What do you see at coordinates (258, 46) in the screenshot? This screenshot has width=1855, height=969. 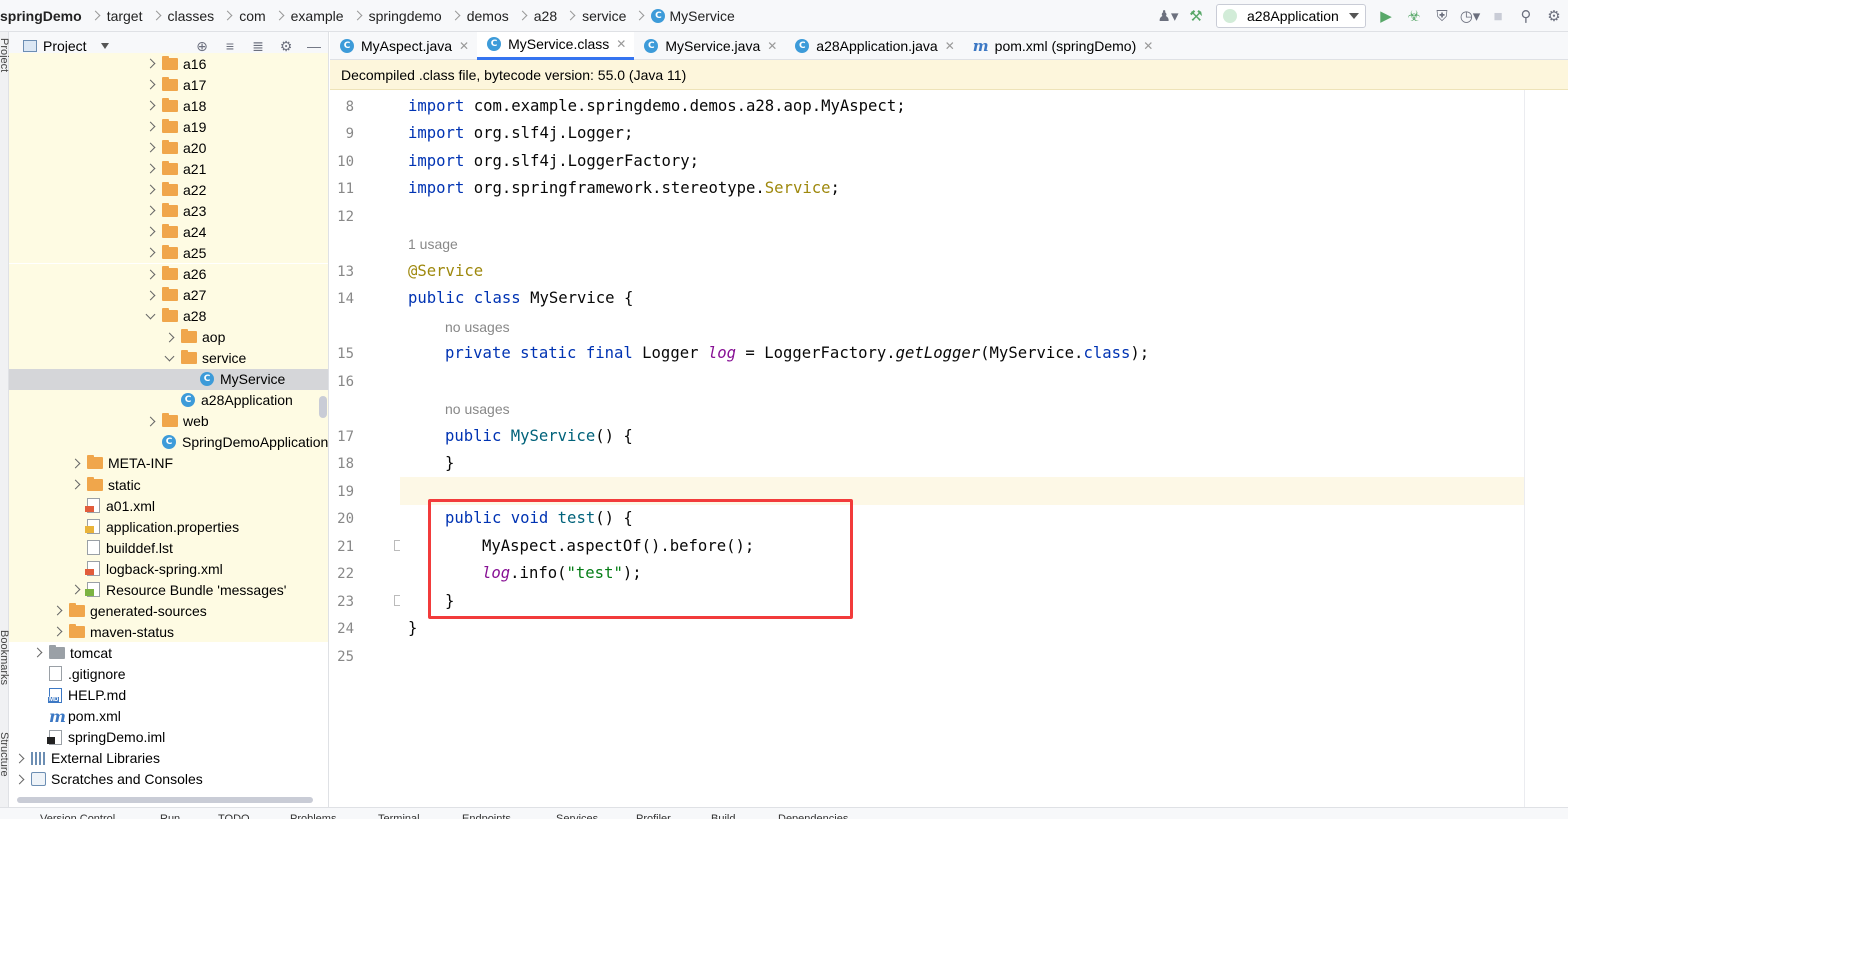 I see `collapse-all-icon: ≣` at bounding box center [258, 46].